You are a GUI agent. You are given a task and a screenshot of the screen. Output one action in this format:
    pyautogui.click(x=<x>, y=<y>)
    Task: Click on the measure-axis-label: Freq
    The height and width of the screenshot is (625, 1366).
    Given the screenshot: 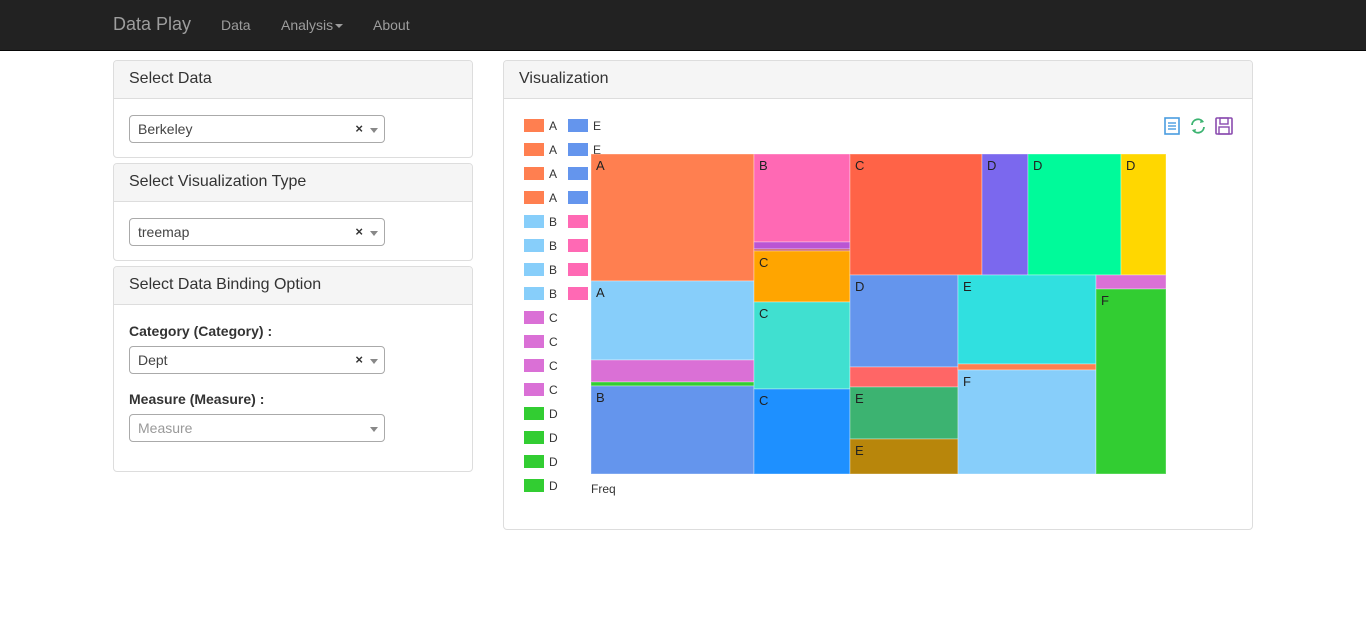 What is the action you would take?
    pyautogui.click(x=603, y=489)
    